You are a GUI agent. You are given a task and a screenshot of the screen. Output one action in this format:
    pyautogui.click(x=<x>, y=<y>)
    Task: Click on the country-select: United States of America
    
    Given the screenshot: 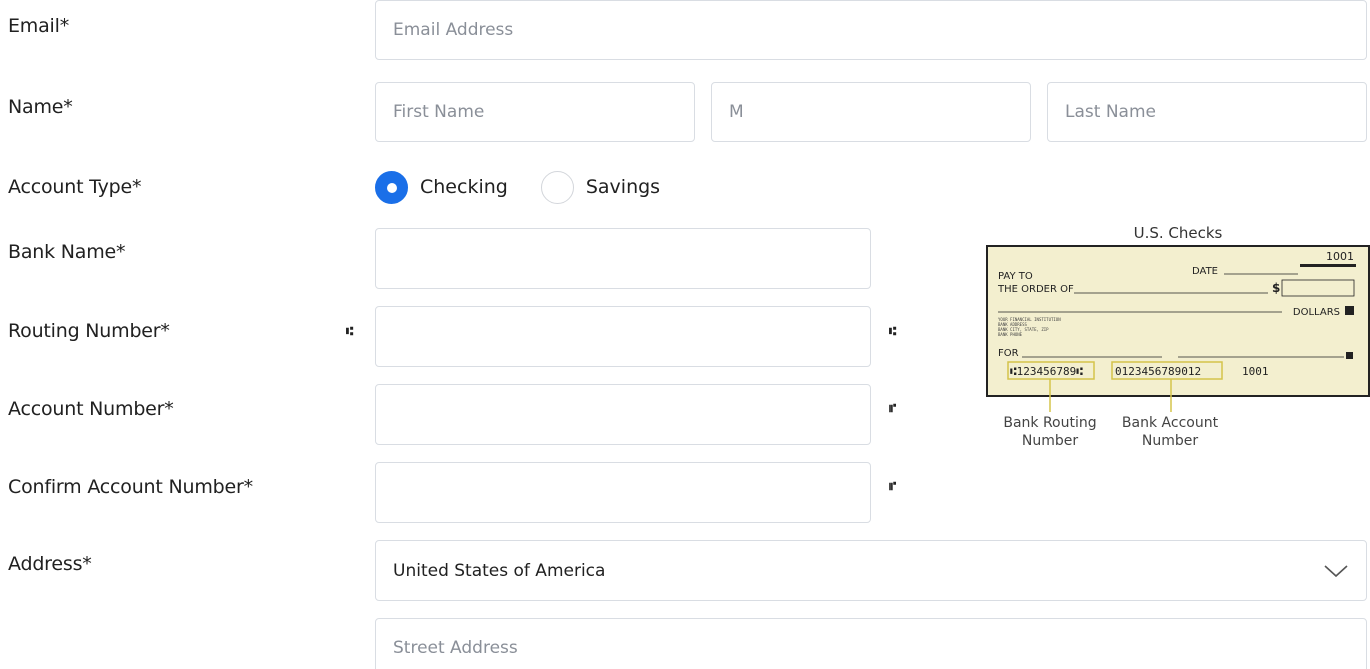 What is the action you would take?
    pyautogui.click(x=871, y=570)
    